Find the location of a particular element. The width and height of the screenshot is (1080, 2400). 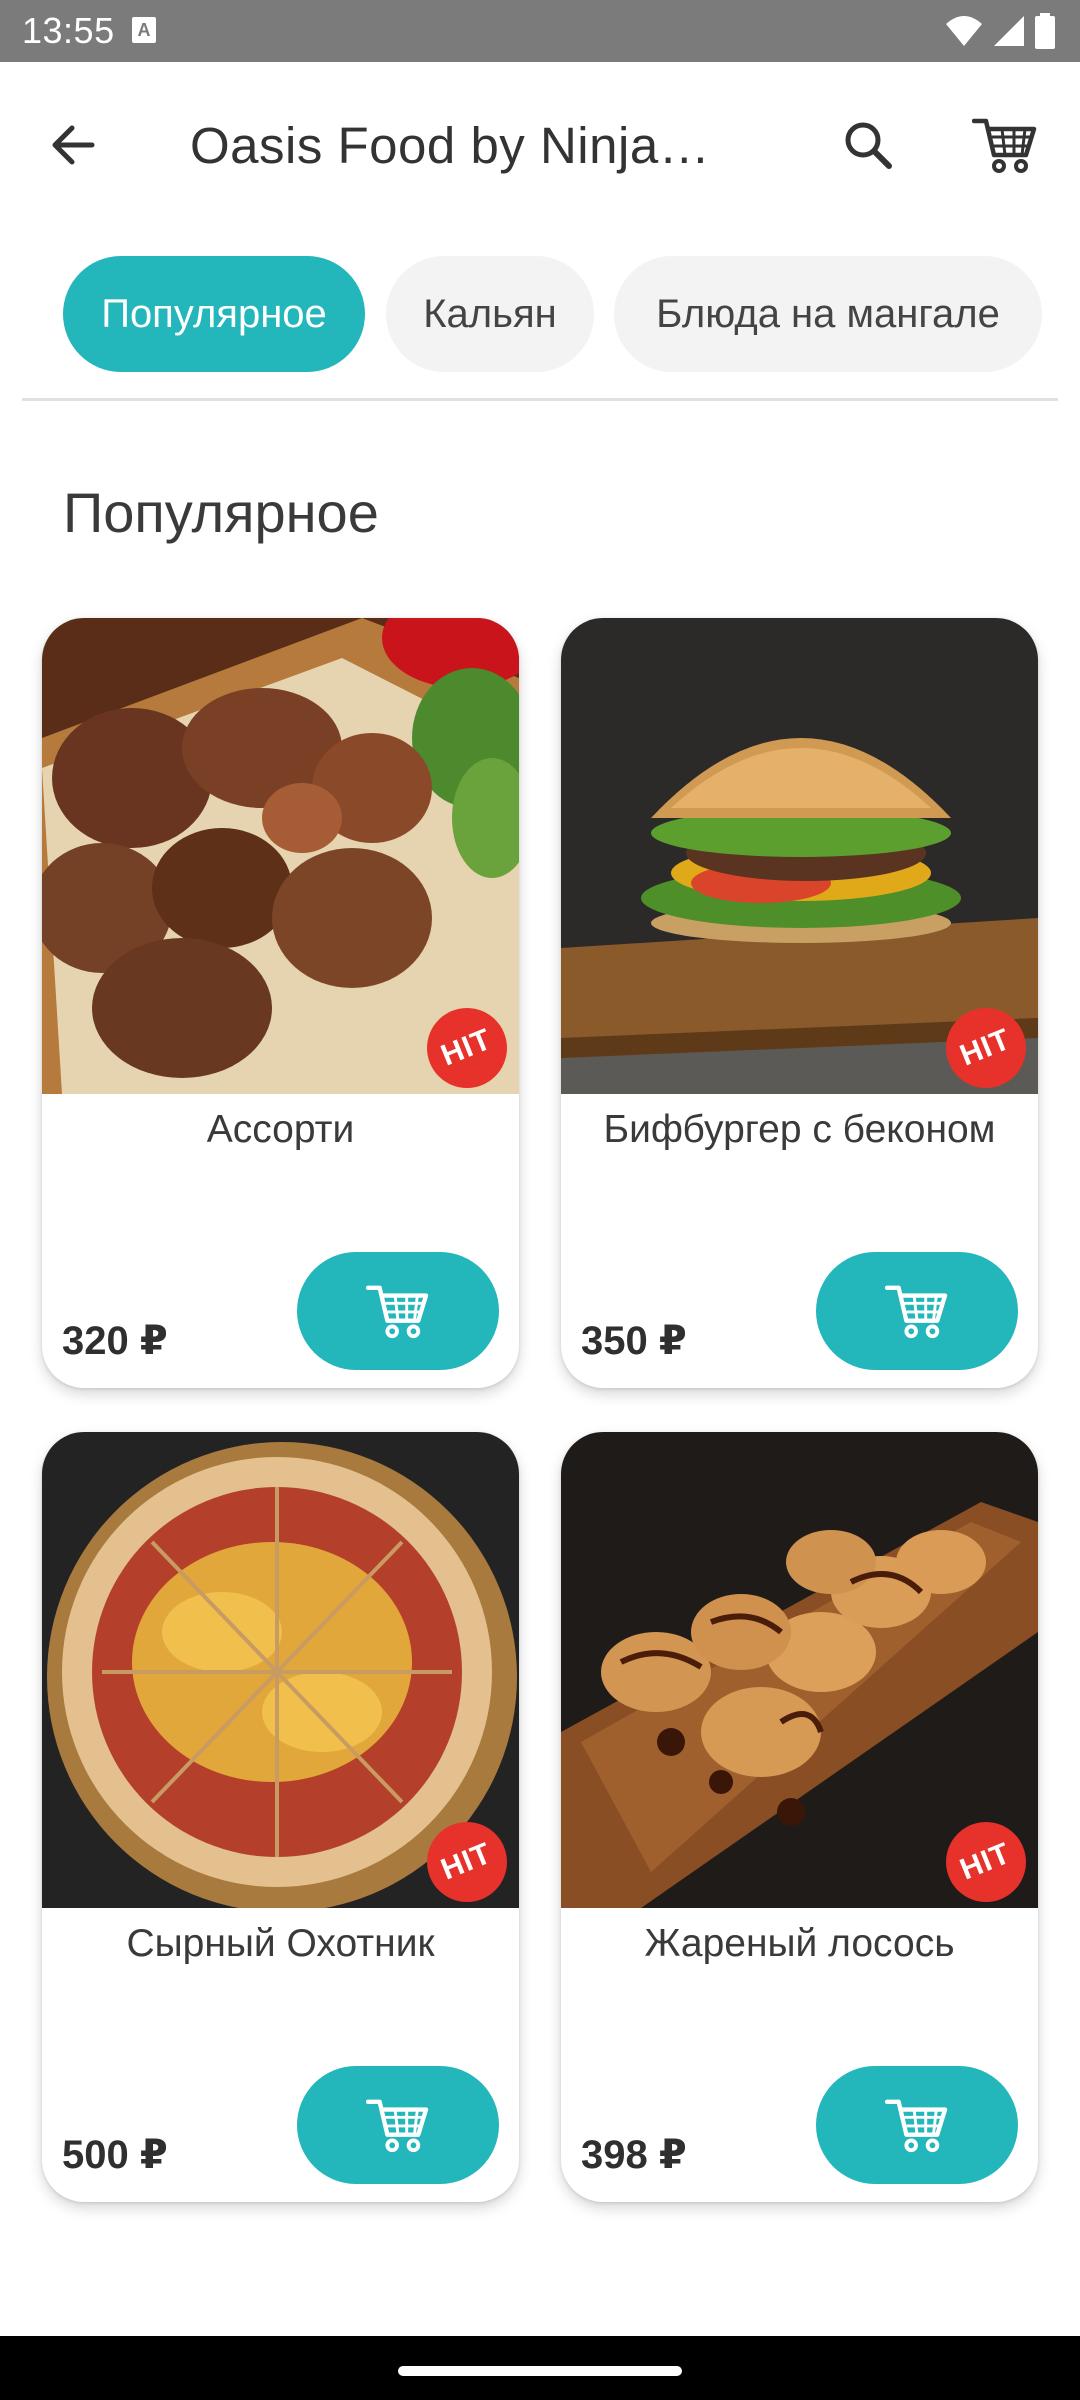

status-time: 13:55 is located at coordinates (68, 30).